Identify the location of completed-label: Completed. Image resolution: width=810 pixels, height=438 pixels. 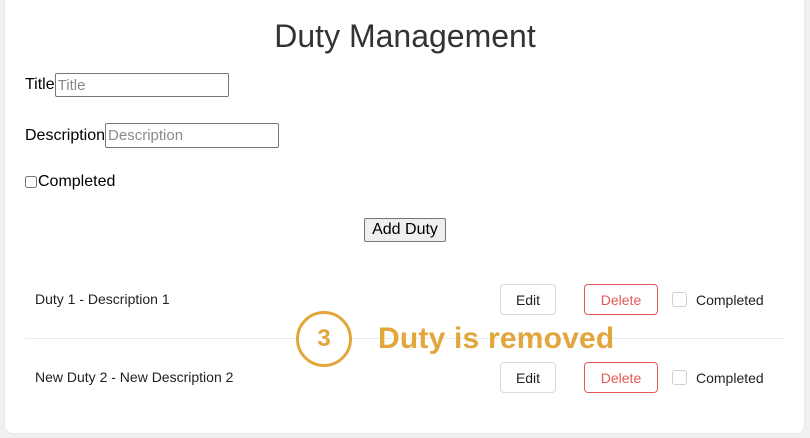
(77, 181).